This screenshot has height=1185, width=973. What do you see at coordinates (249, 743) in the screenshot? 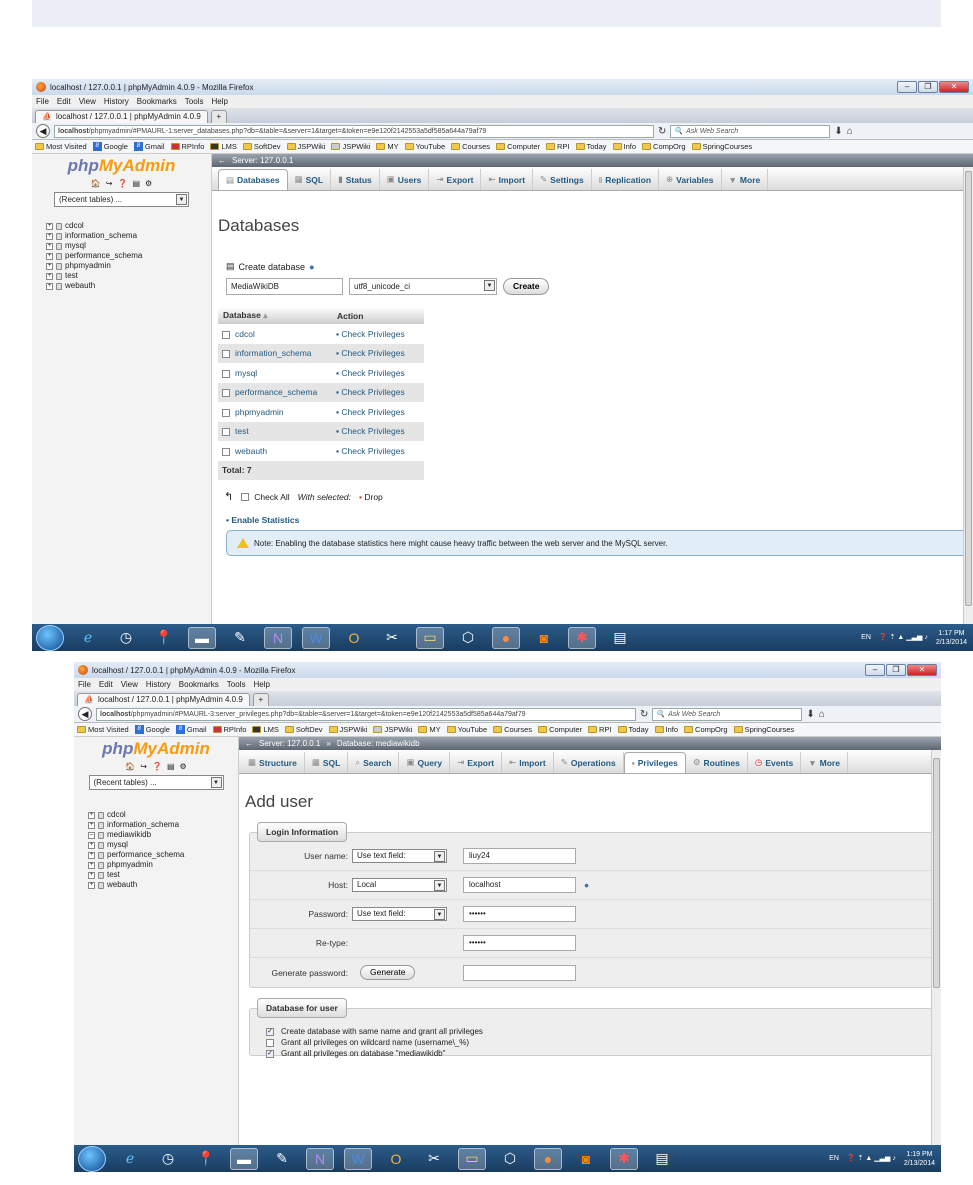
I see `collapse-arrow-icon: ←` at bounding box center [249, 743].